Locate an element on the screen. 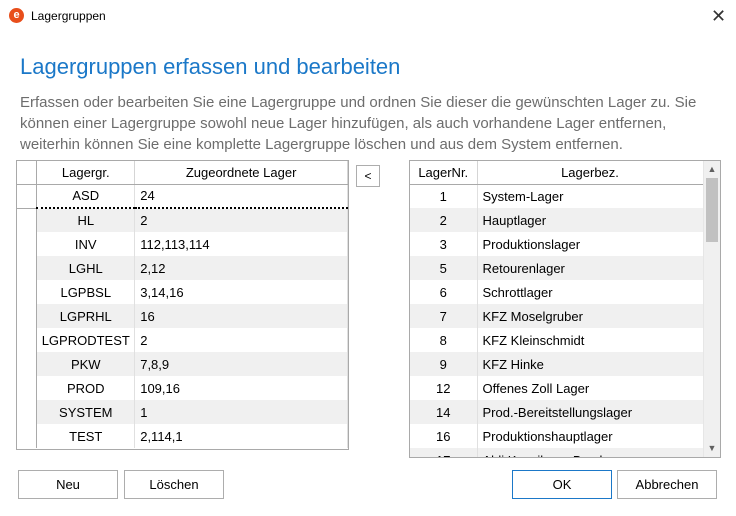  cell-lagergruppe: LGPRHL is located at coordinates (86, 316).